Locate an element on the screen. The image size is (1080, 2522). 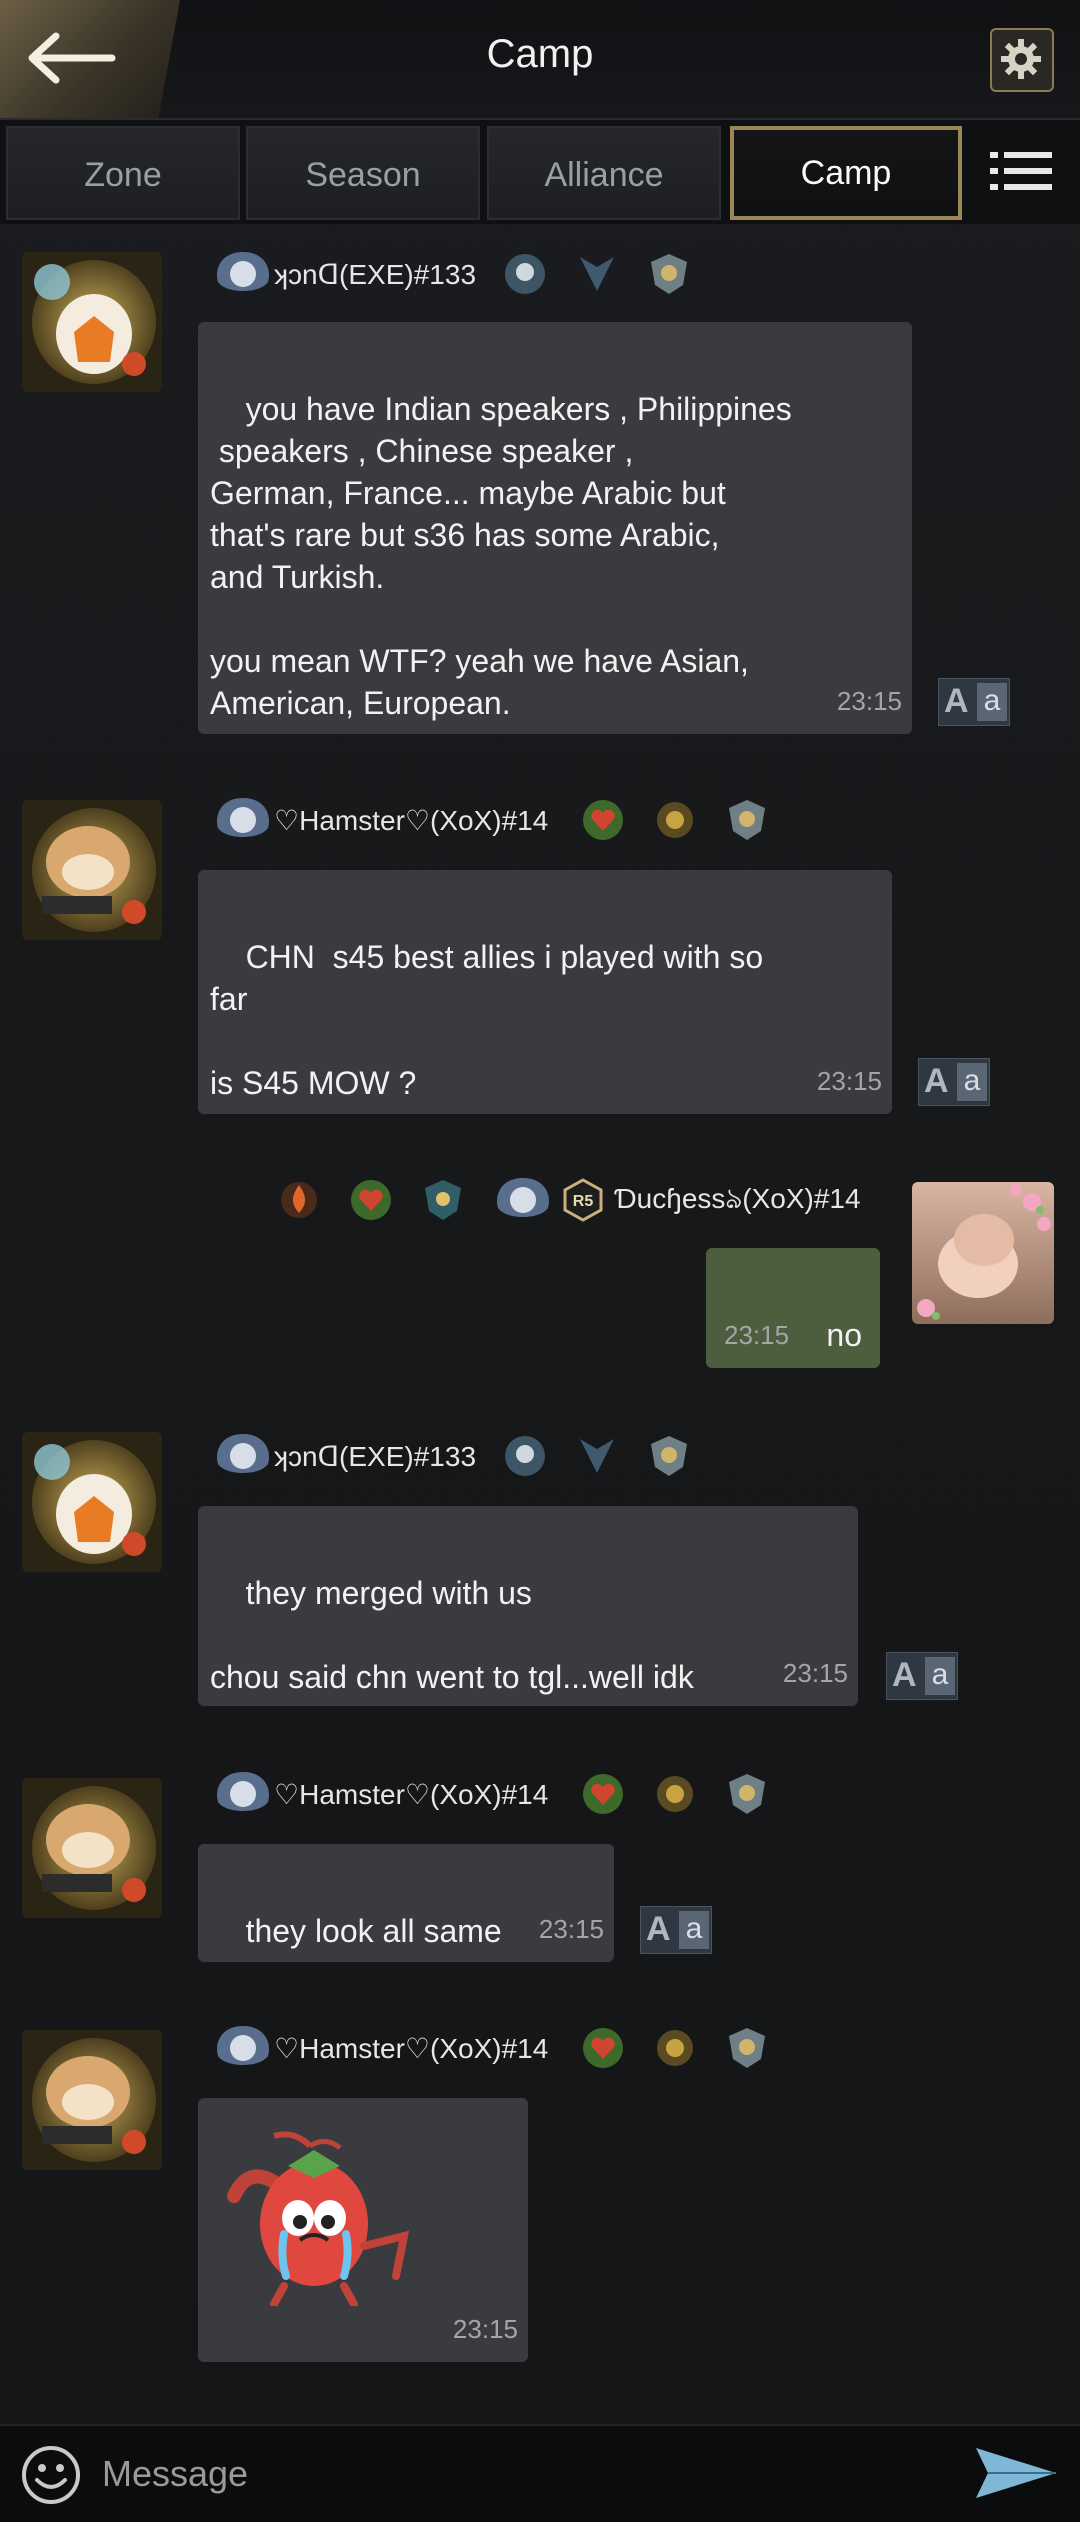
message-text: they look all same is located at coordinates (373, 1931).